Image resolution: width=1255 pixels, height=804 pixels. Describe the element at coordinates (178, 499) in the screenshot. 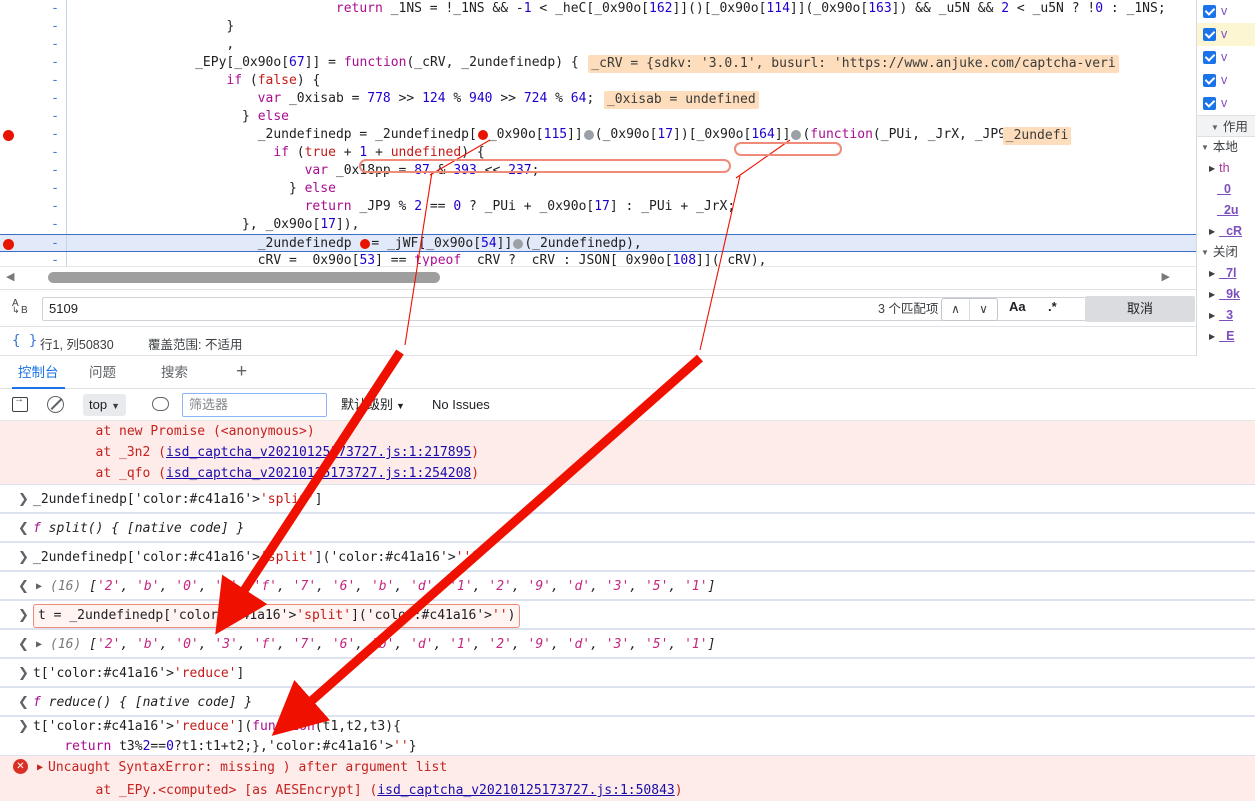

I see `console-input-text: _2undefinedp['color:#c41a16'>'split']` at that location.